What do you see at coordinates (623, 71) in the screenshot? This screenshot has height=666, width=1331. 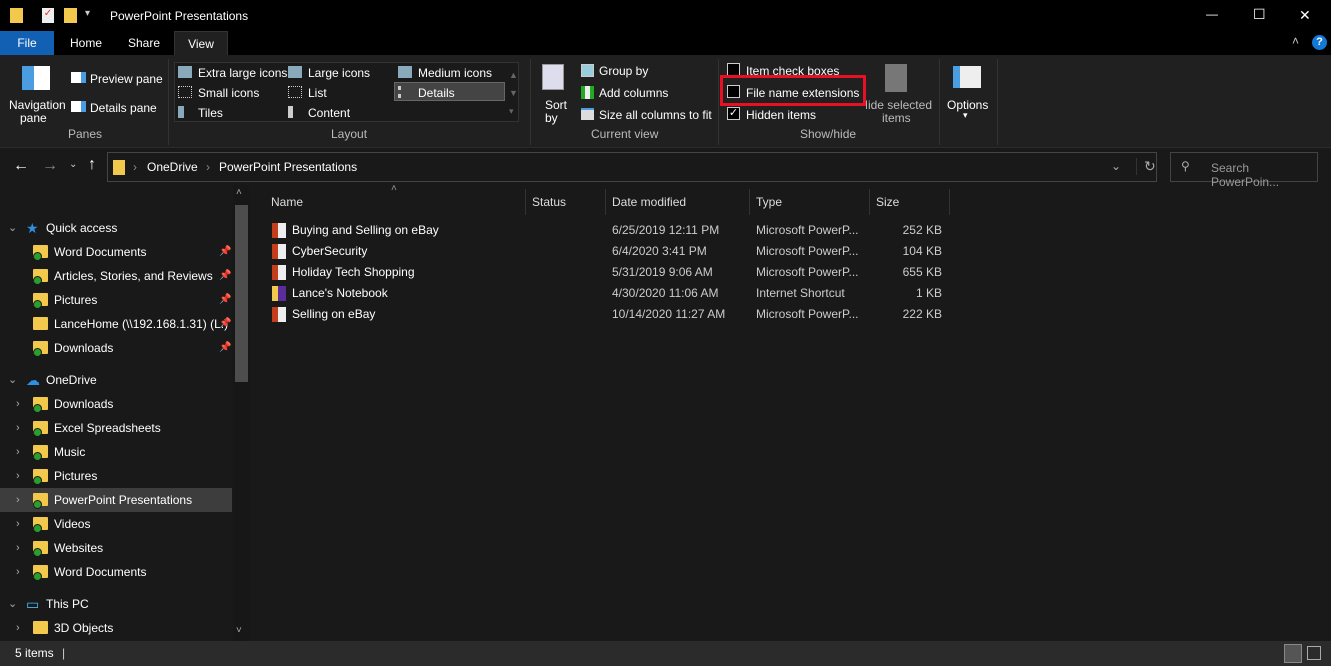 I see `group-by-button: Group by` at bounding box center [623, 71].